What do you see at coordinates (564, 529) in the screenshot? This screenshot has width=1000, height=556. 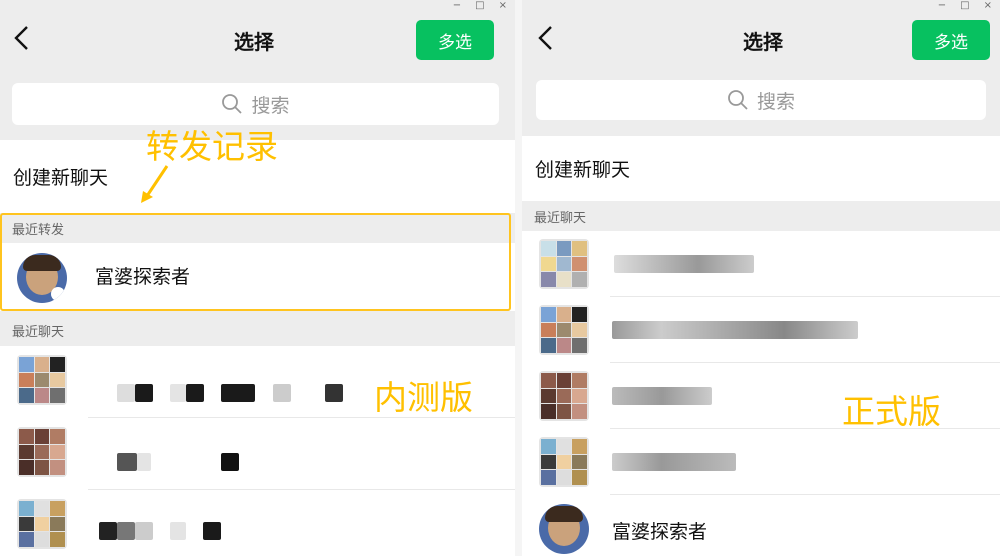 I see `avatar` at bounding box center [564, 529].